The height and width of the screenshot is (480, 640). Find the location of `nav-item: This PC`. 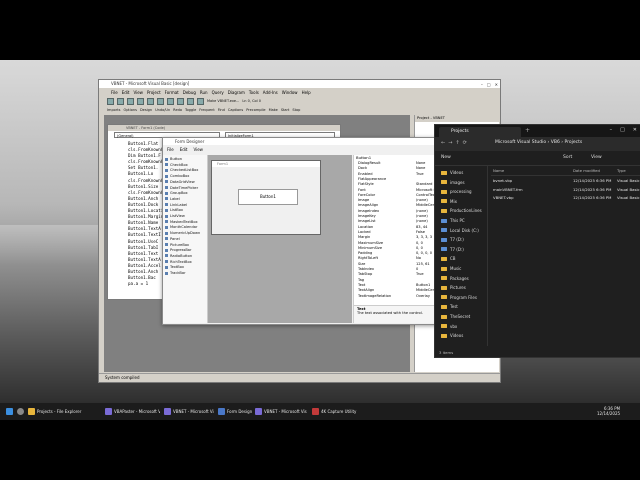

nav-item: This PC is located at coordinates (453, 220).